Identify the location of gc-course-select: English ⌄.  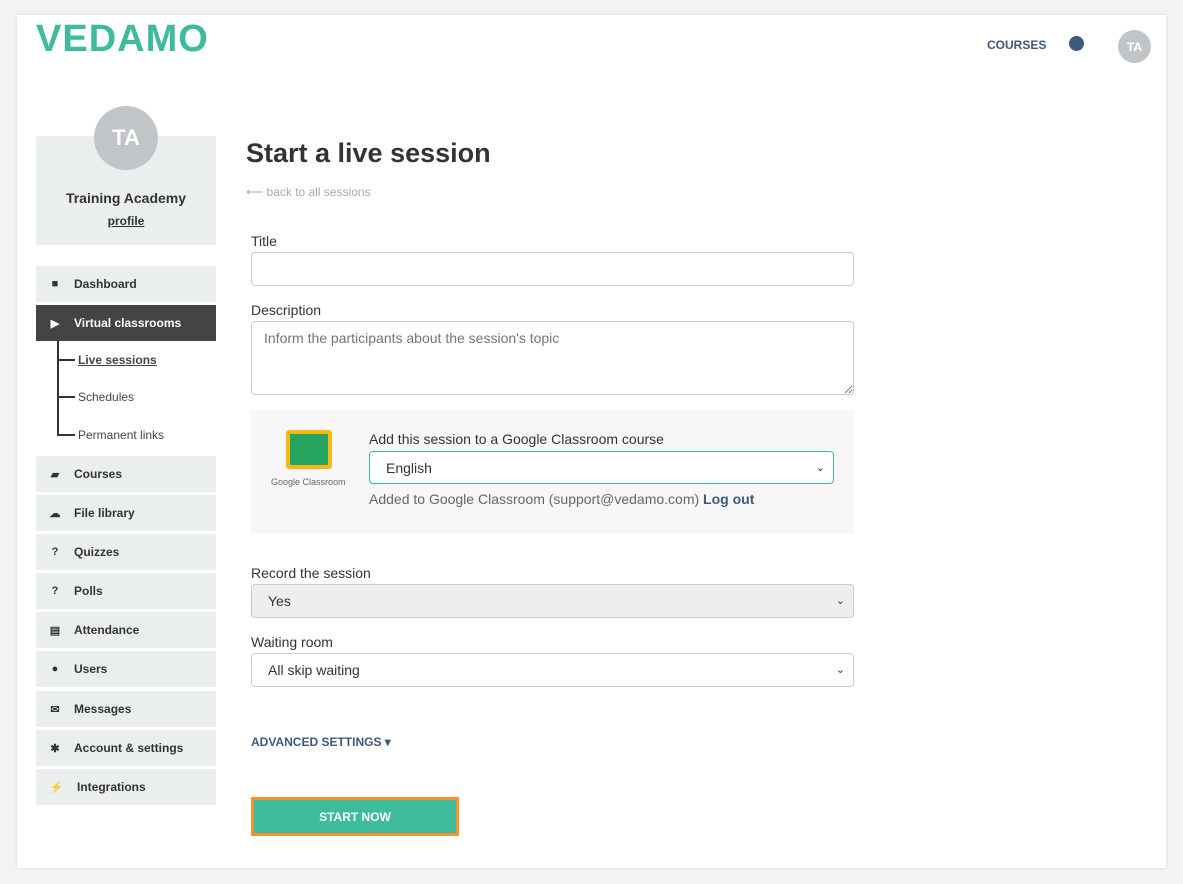
(601, 467).